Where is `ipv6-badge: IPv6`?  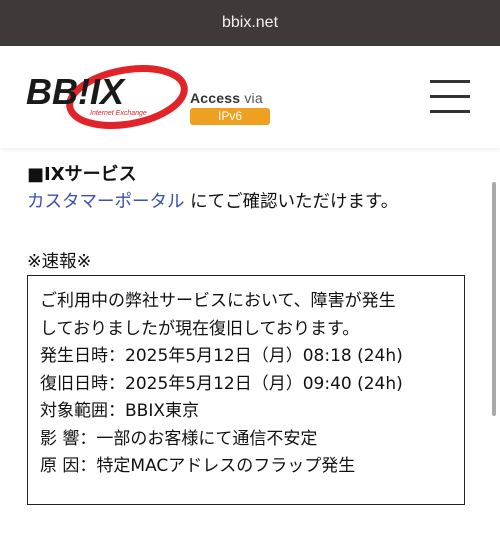 ipv6-badge: IPv6 is located at coordinates (230, 116).